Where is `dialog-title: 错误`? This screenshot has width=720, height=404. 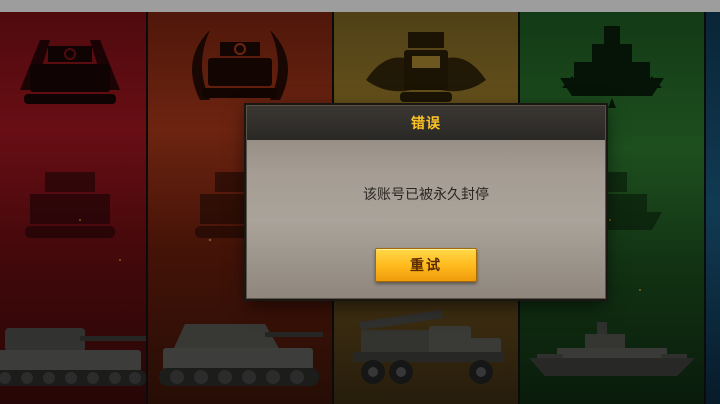 dialog-title: 错误 is located at coordinates (426, 123).